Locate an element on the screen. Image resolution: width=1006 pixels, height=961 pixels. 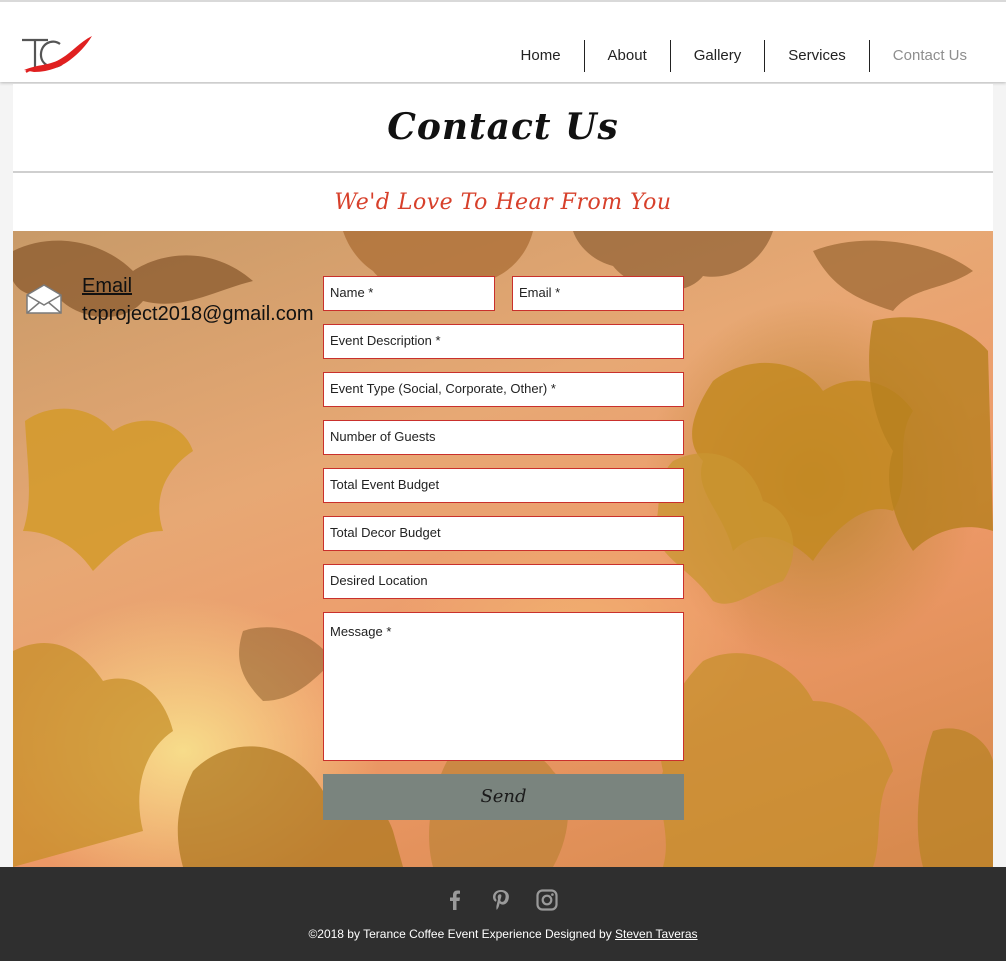
title-divider is located at coordinates (503, 172).